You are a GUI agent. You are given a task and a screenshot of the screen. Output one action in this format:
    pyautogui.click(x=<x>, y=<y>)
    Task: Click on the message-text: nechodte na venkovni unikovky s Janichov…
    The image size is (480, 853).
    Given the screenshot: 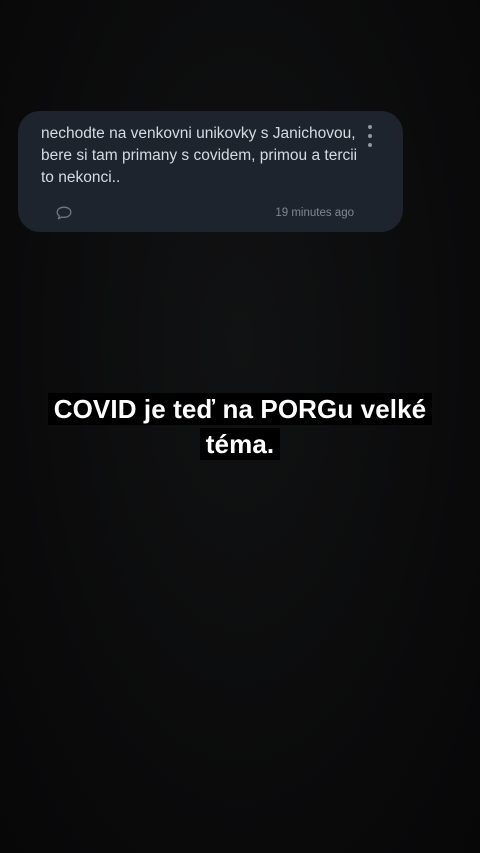 What is the action you would take?
    pyautogui.click(x=199, y=155)
    